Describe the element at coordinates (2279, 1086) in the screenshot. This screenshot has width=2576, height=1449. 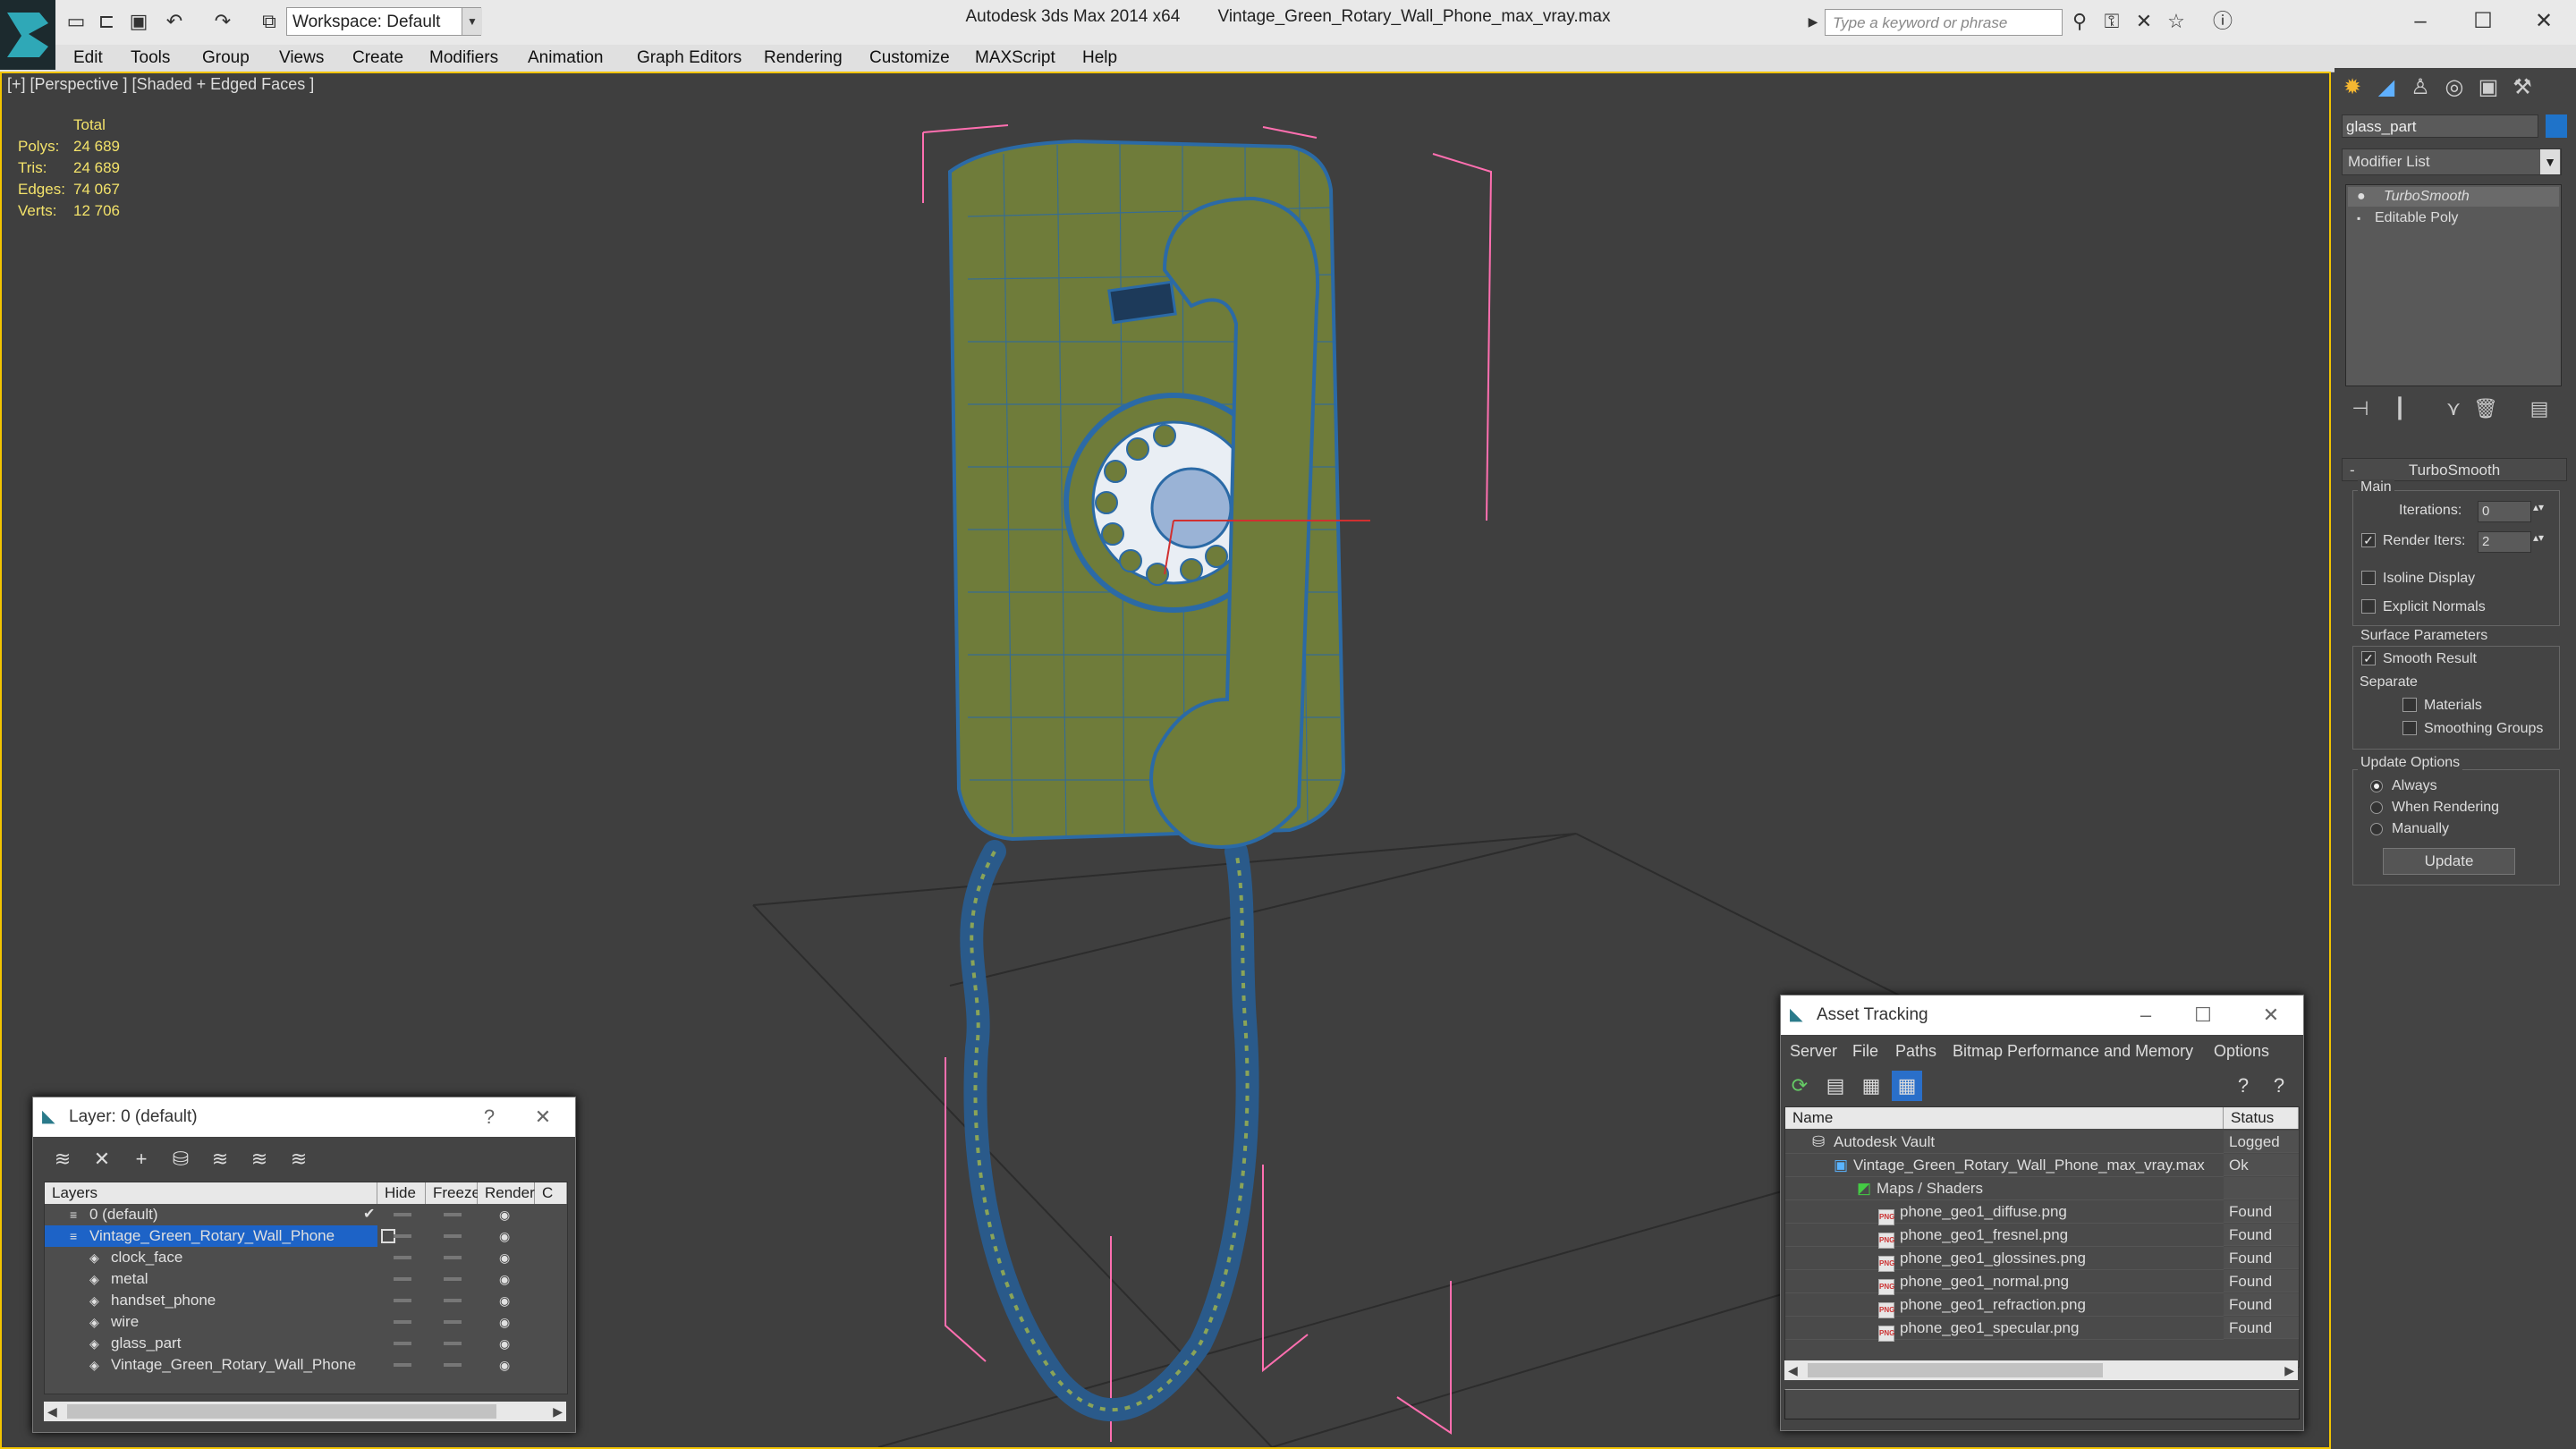
I see `asset-info-icon: ?` at that location.